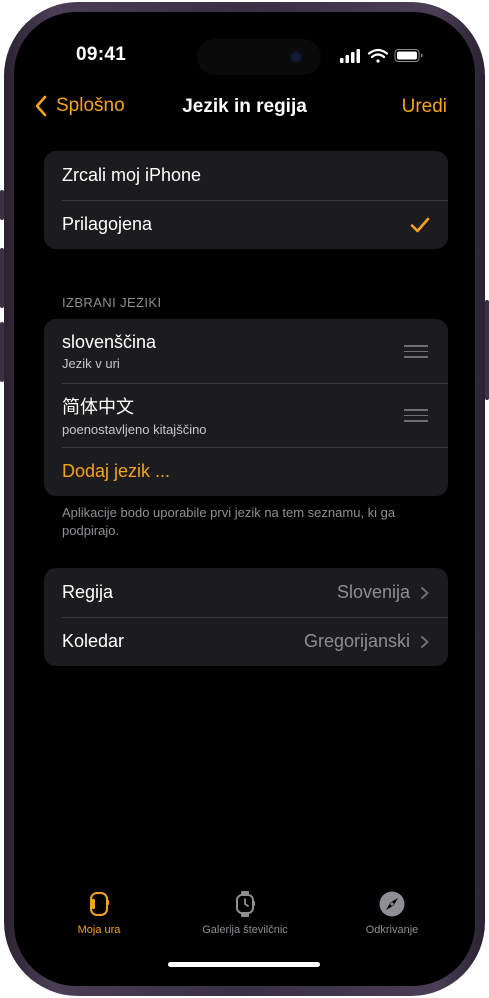  I want to click on silent-switch, so click(2, 205).